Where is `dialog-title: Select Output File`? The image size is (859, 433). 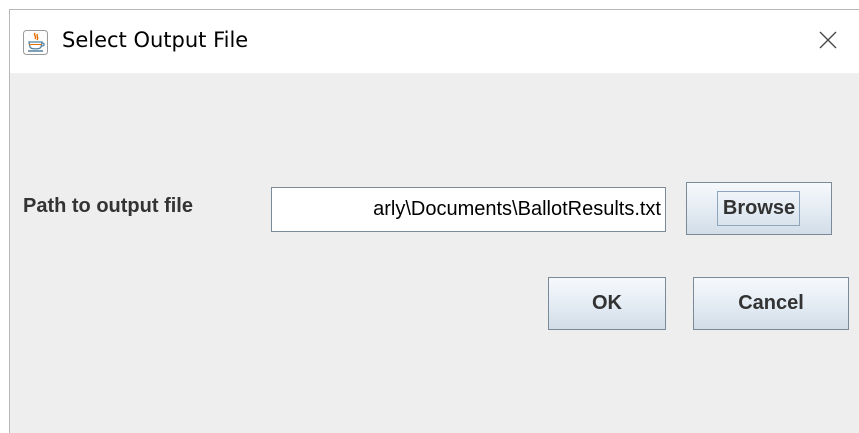
dialog-title: Select Output File is located at coordinates (155, 40).